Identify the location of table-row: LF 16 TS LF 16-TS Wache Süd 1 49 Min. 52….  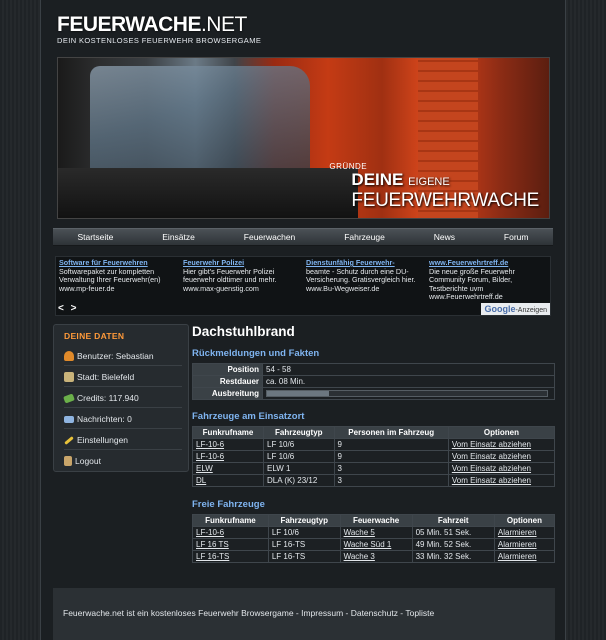
(374, 544).